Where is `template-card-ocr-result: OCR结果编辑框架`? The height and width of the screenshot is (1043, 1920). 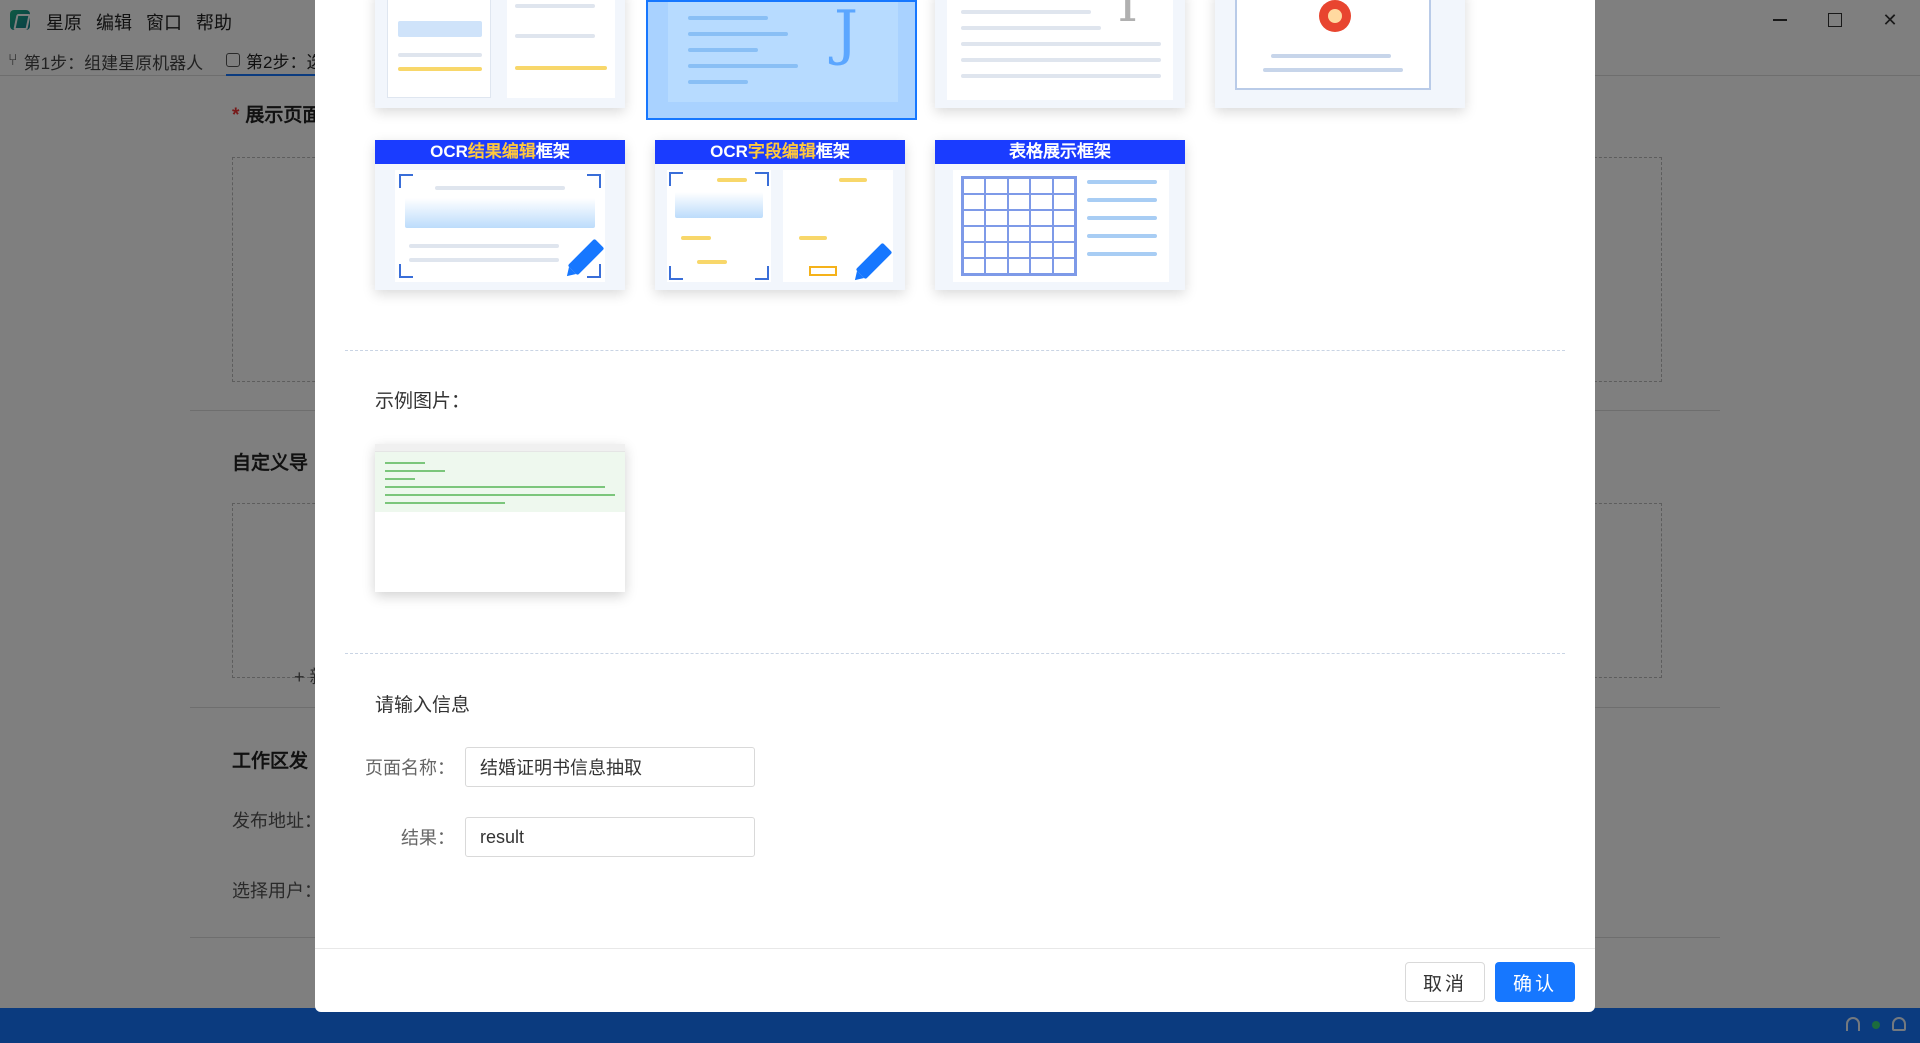
template-card-ocr-result: OCR结果编辑框架 is located at coordinates (500, 215).